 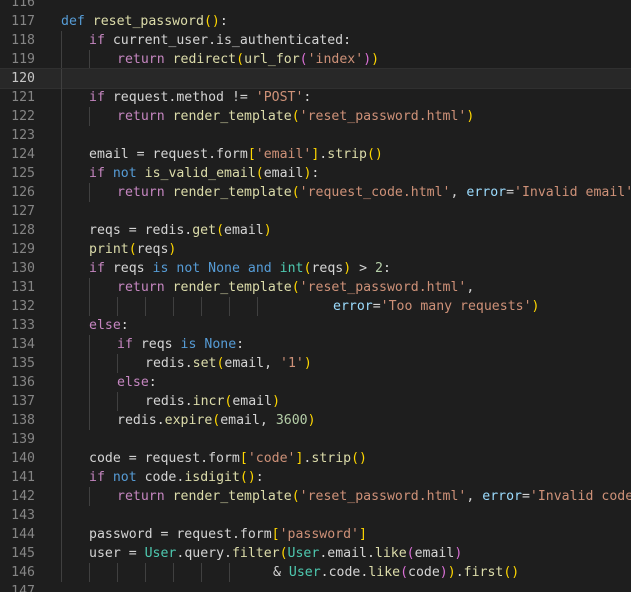 What do you see at coordinates (315, 135) in the screenshot?
I see `code-line-123: 123` at bounding box center [315, 135].